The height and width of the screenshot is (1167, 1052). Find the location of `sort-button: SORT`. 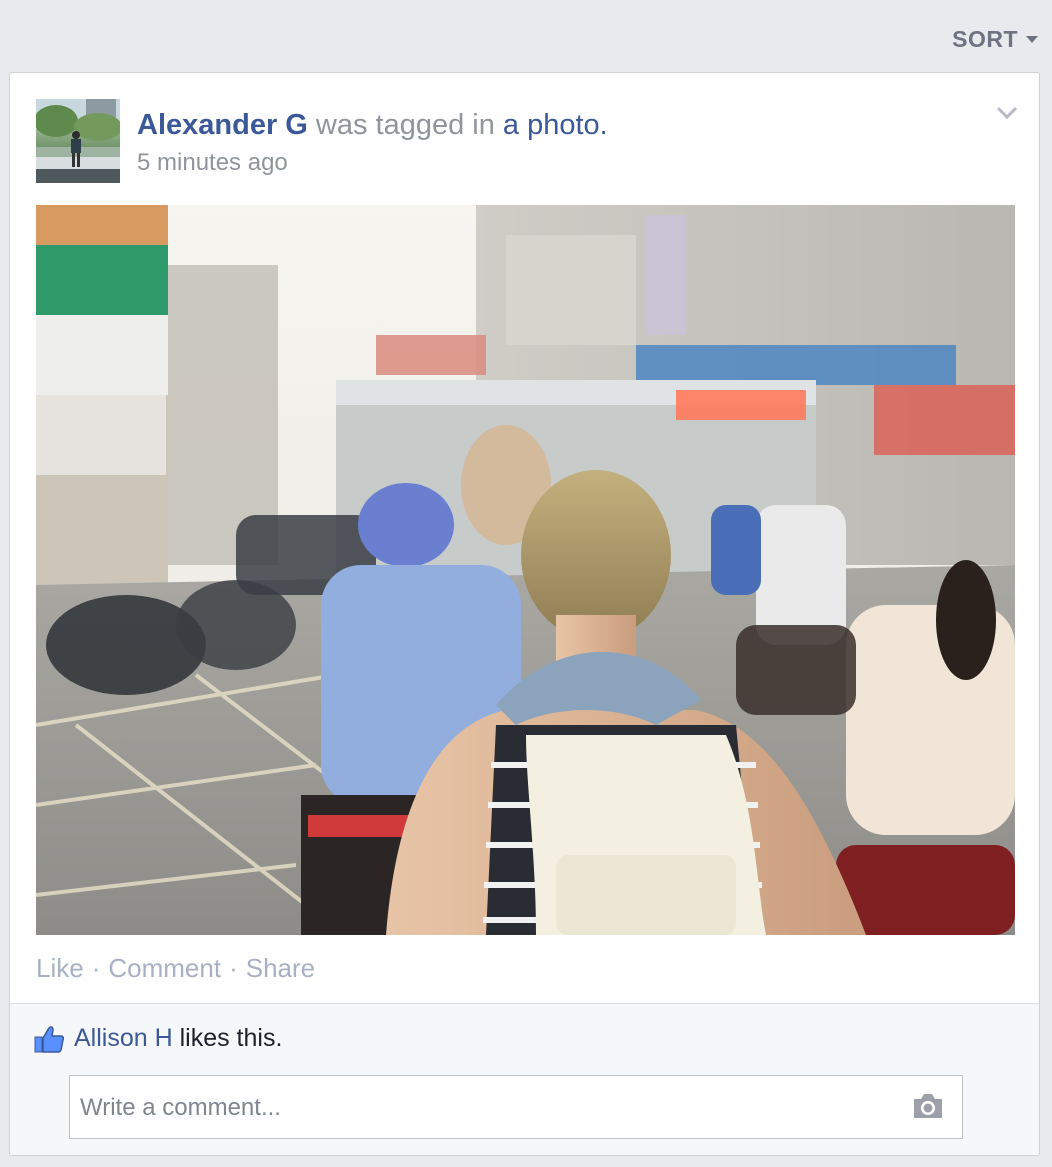

sort-button: SORT is located at coordinates (995, 39).